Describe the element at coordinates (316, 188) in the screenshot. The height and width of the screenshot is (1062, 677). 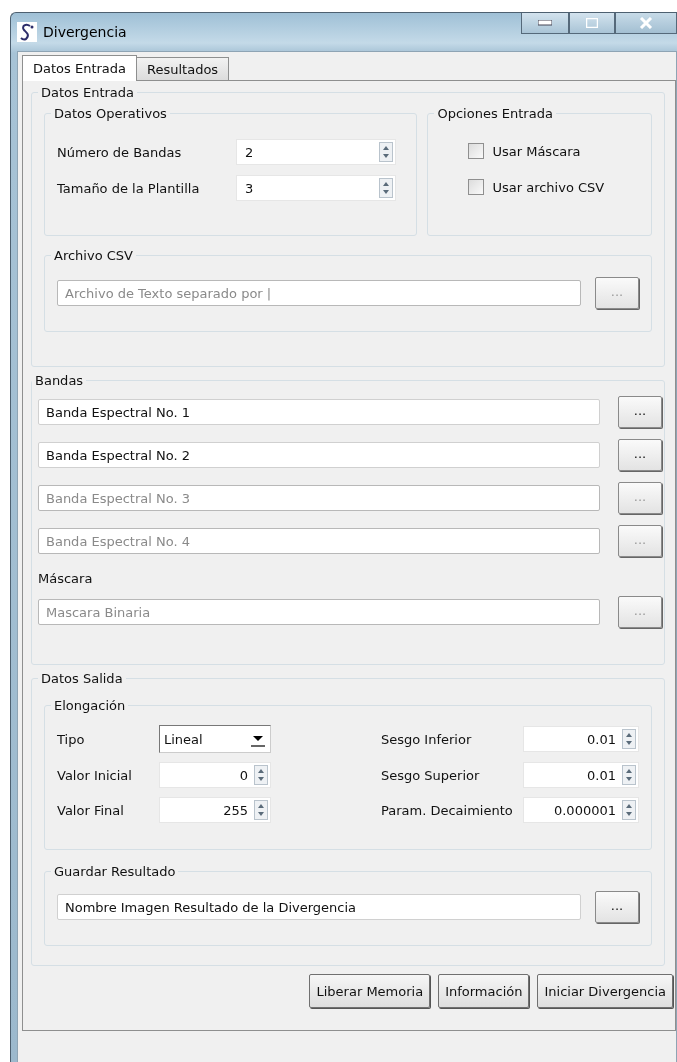
I see `spin-box: 3` at that location.